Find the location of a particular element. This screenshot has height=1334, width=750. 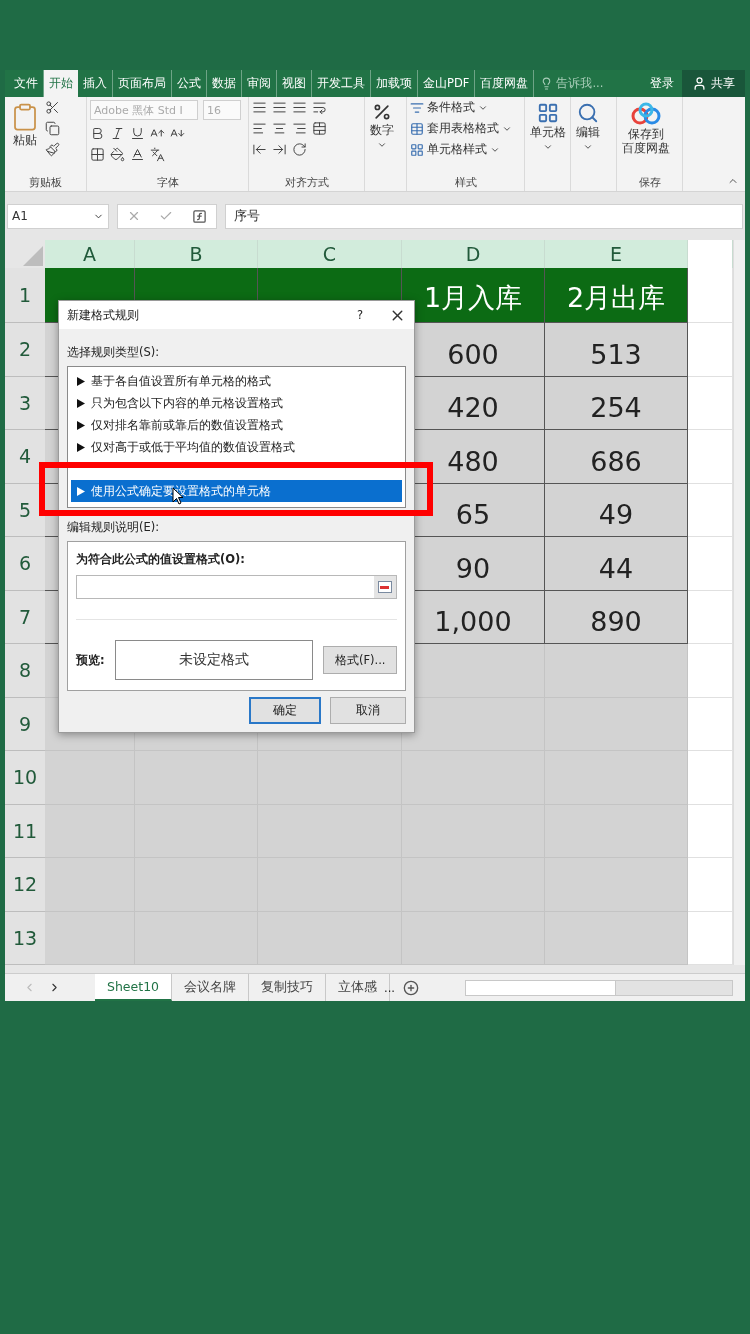

phonetic-icon is located at coordinates (157, 154).